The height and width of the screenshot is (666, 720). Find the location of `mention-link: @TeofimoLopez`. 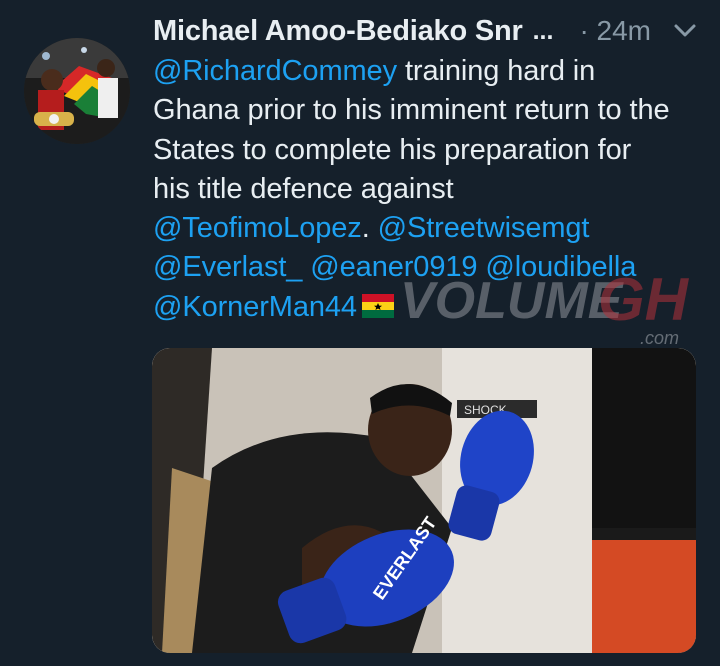

mention-link: @TeofimoLopez is located at coordinates (257, 228).